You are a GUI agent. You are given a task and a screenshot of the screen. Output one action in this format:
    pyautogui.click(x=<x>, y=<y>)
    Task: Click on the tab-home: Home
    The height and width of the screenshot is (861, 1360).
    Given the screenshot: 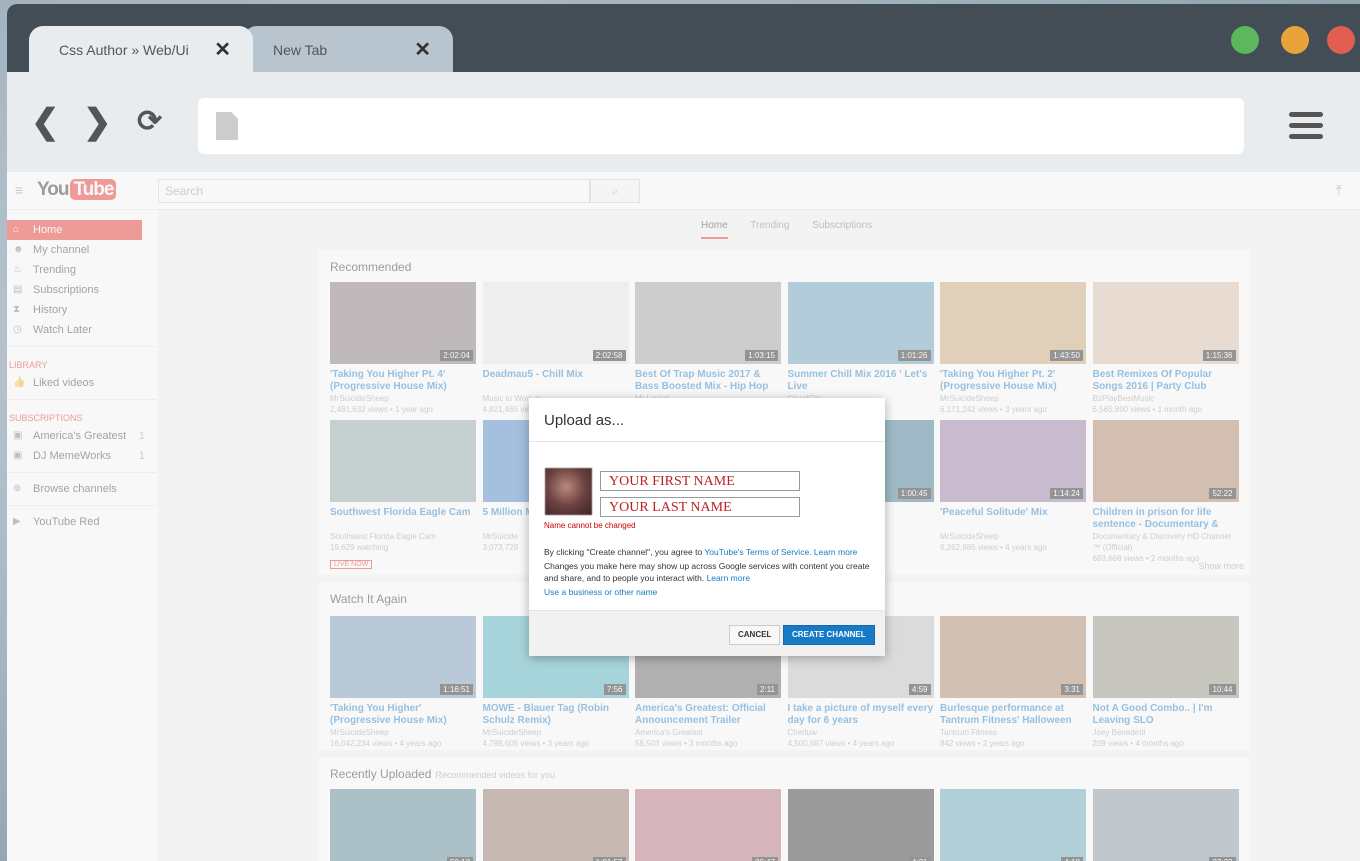 What is the action you would take?
    pyautogui.click(x=714, y=229)
    